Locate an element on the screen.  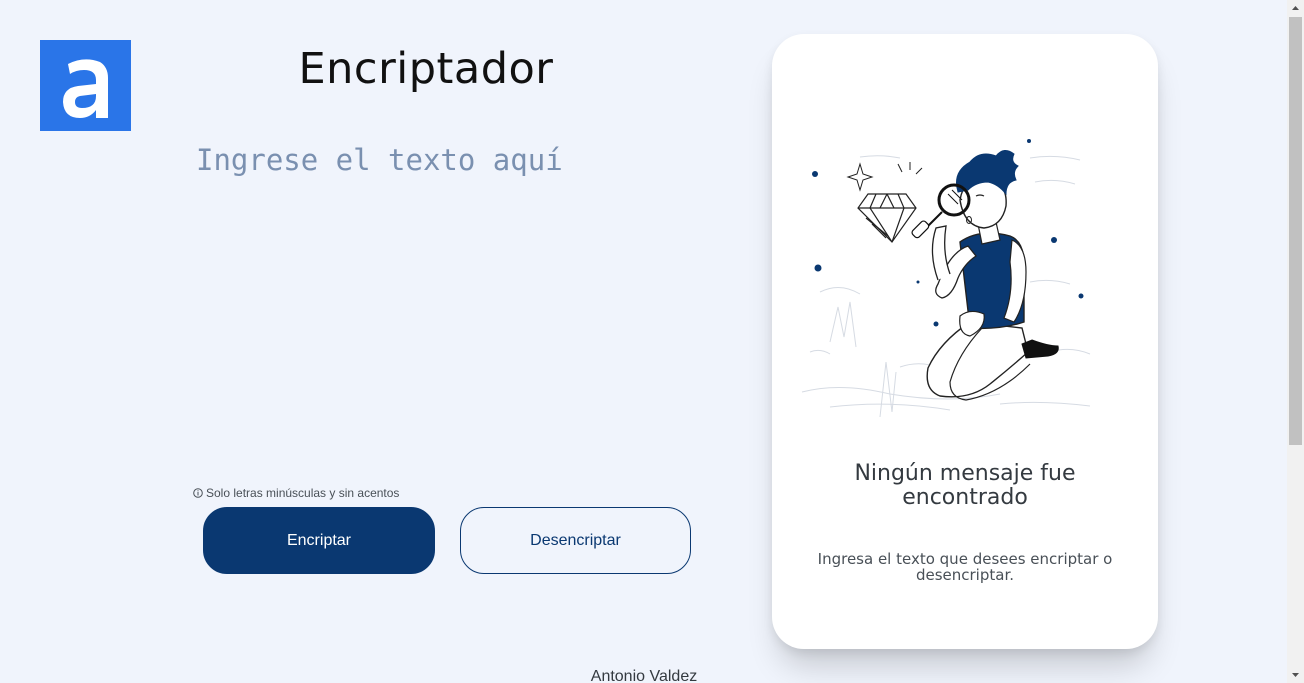
app-logo is located at coordinates (85, 85).